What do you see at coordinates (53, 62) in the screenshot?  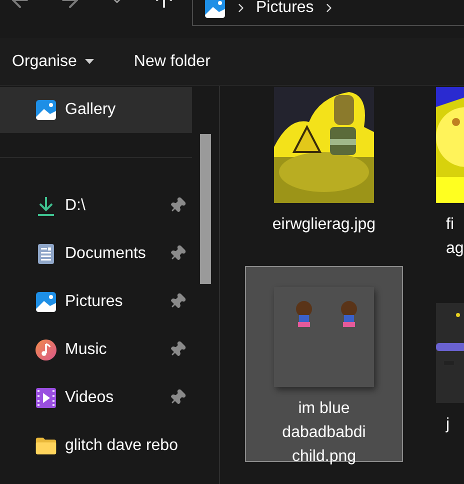 I see `toolbar-button: Organise` at bounding box center [53, 62].